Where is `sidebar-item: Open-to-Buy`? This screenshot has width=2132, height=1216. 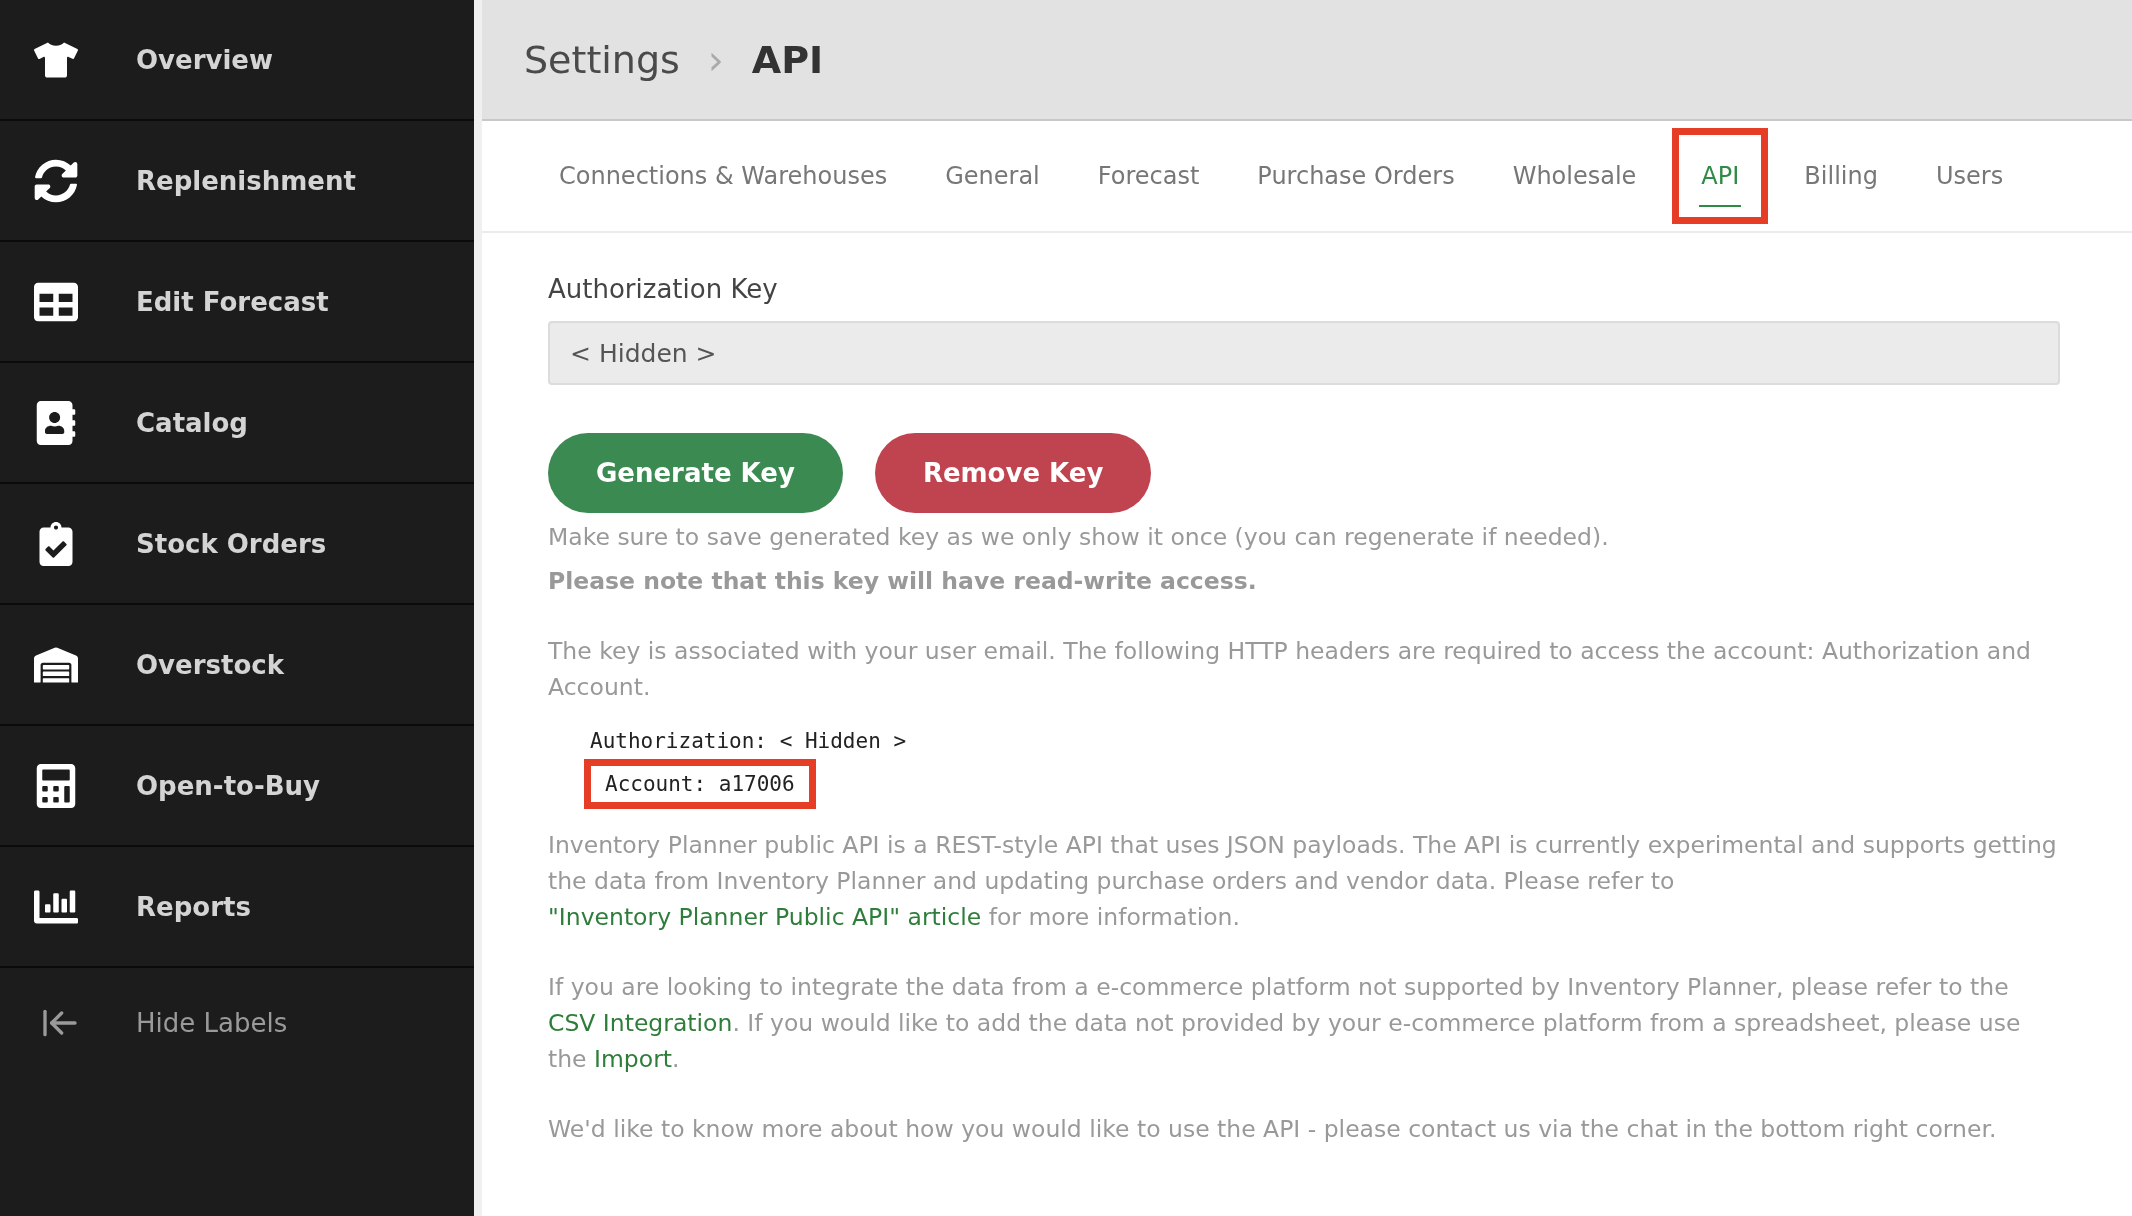 sidebar-item: Open-to-Buy is located at coordinates (237, 786).